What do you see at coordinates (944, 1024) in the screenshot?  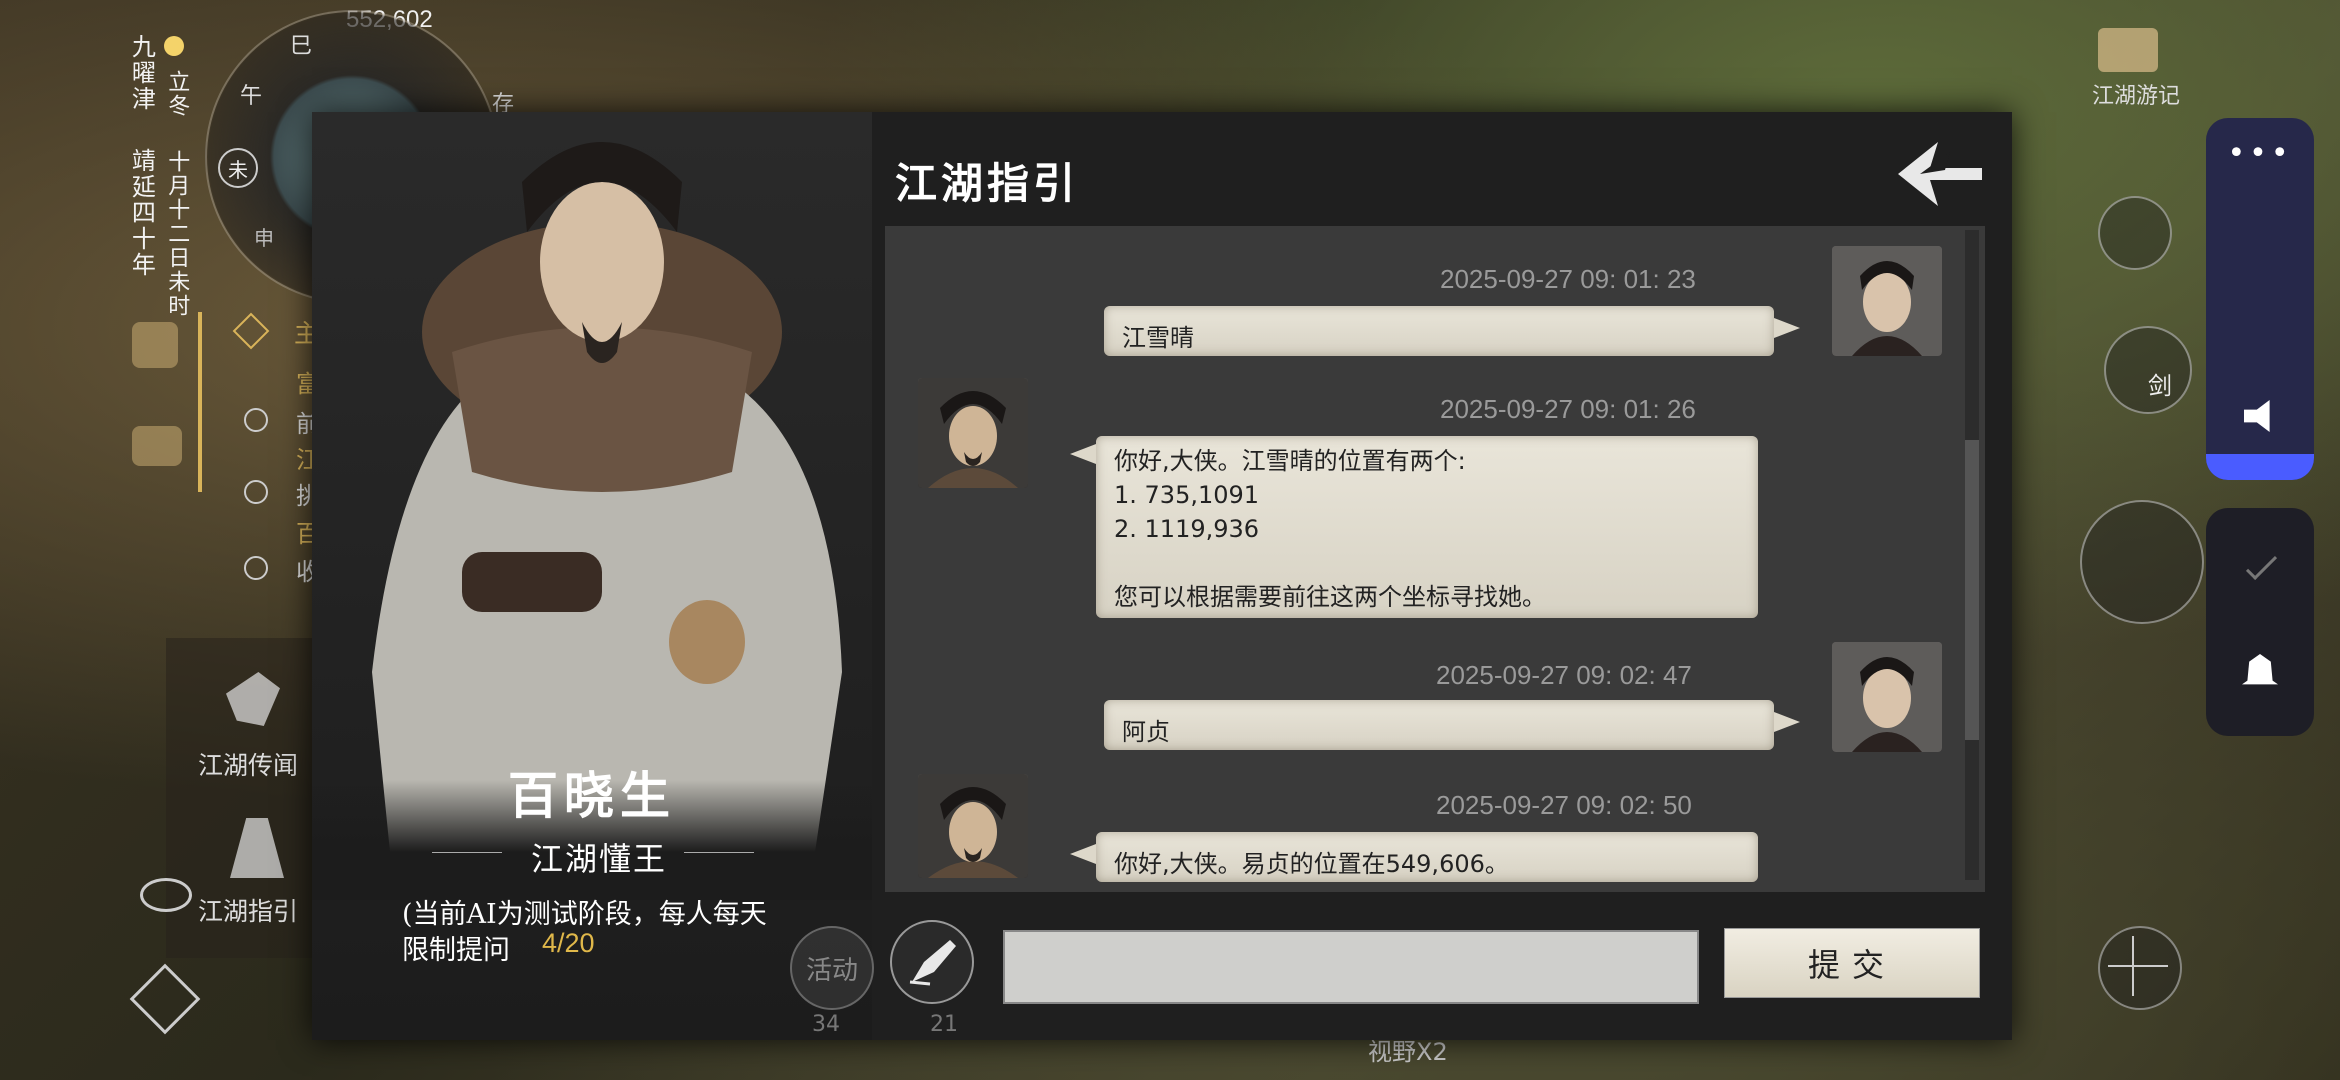 I see `item-count: 21` at bounding box center [944, 1024].